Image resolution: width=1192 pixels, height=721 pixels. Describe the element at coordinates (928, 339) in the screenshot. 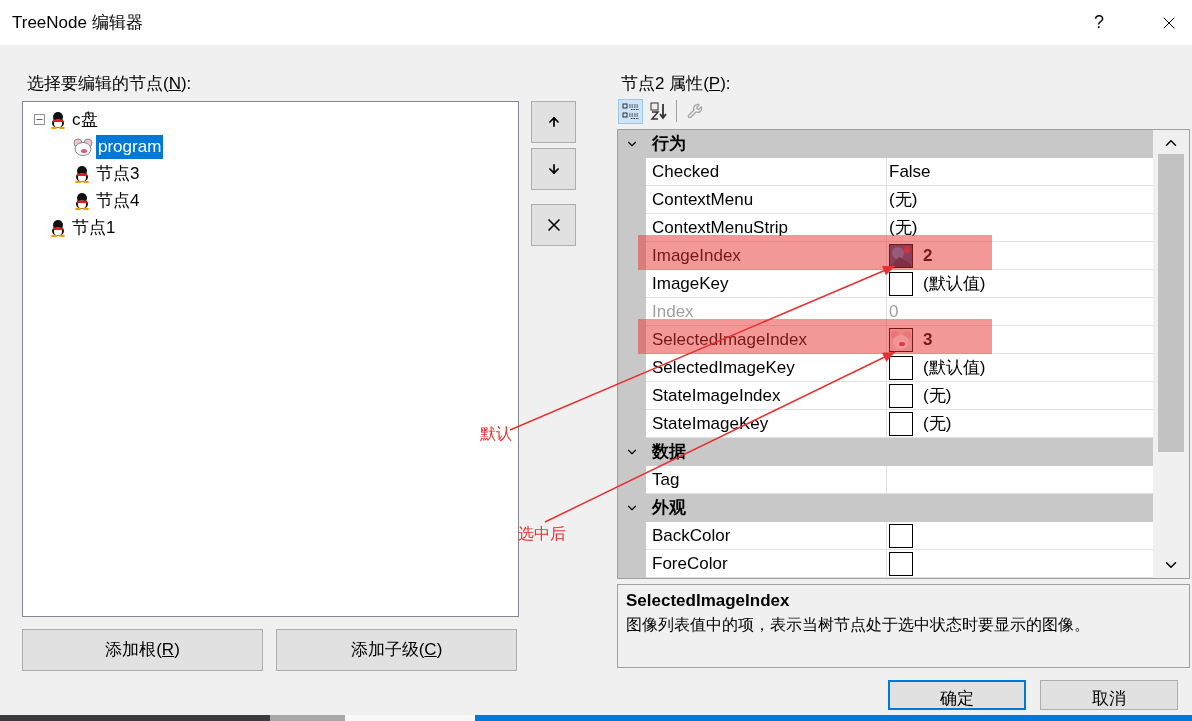

I see `property-value: 3` at that location.